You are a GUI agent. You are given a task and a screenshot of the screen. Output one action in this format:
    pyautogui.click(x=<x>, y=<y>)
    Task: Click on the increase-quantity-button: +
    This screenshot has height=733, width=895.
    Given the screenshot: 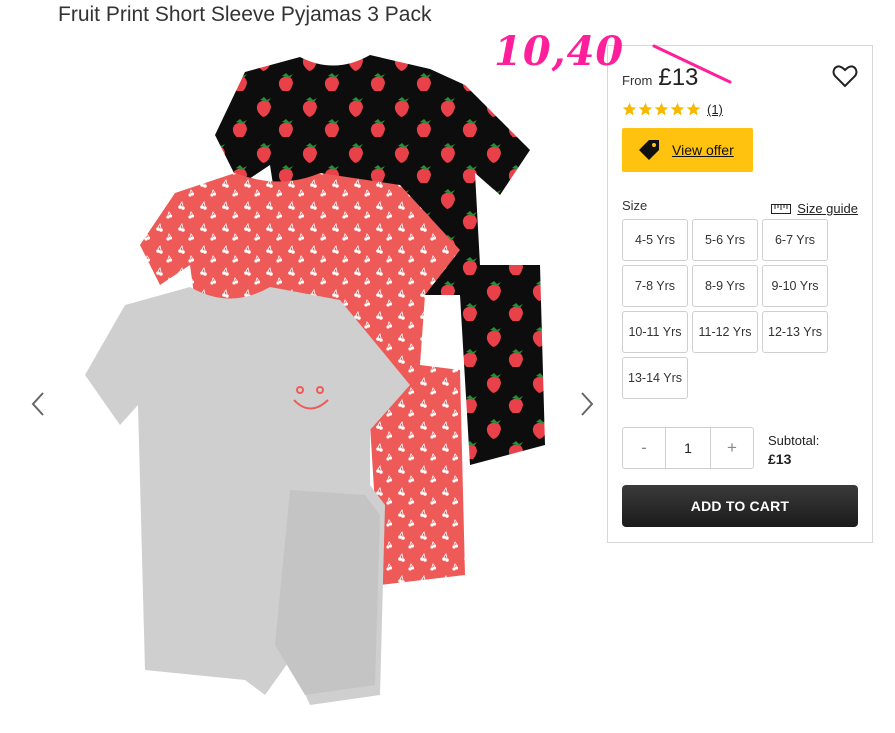 What is the action you would take?
    pyautogui.click(x=732, y=448)
    